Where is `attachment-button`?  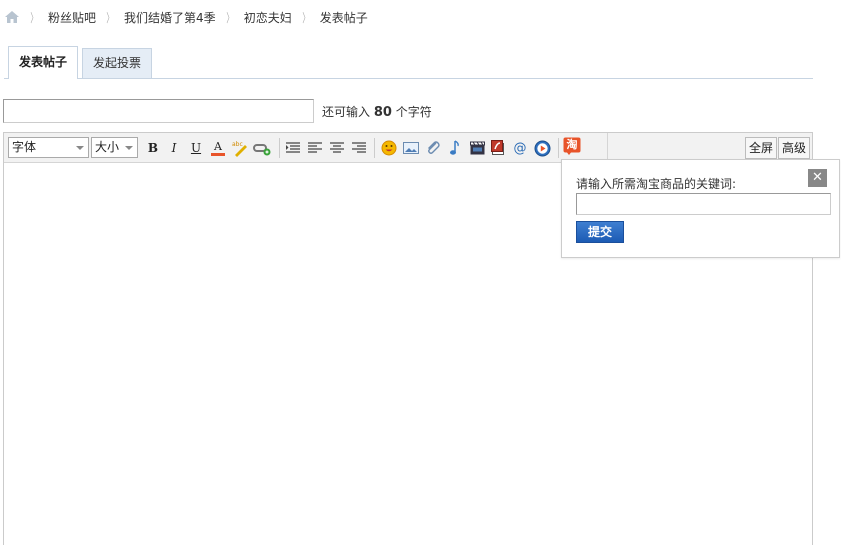
attachment-button is located at coordinates (432, 148).